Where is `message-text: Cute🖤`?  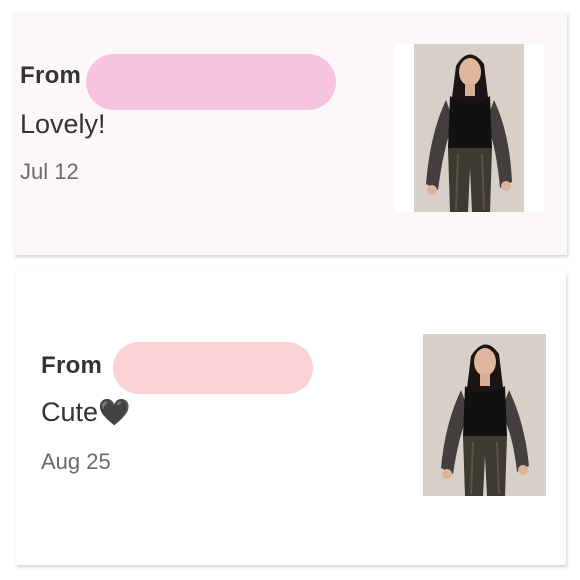 message-text: Cute🖤 is located at coordinates (85, 412).